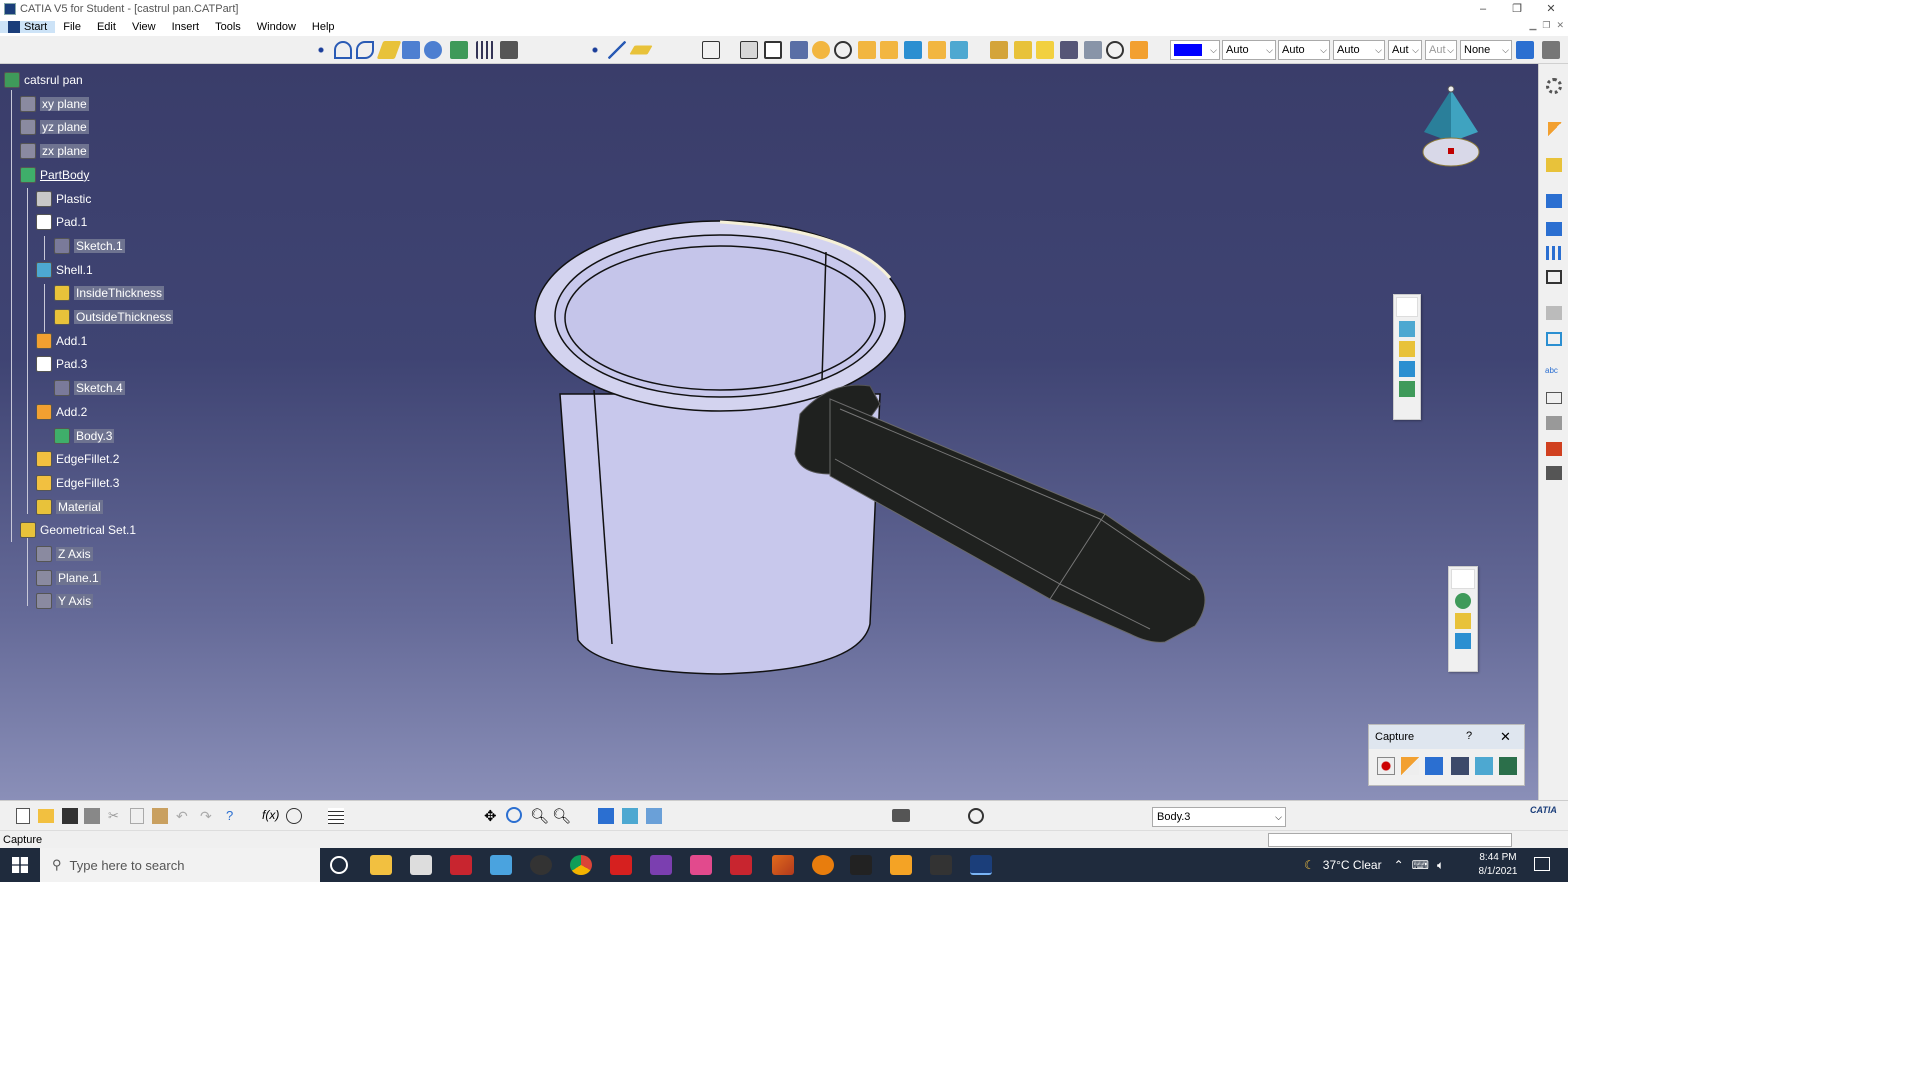 This screenshot has width=1920, height=1080. Describe the element at coordinates (959, 50) in the screenshot. I see `shell-icon` at that location.